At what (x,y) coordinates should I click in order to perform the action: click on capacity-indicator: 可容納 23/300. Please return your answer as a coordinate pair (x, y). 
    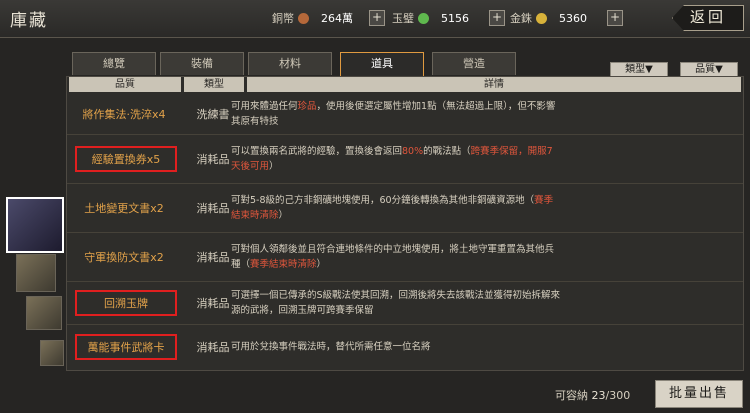
    Looking at the image, I should click on (592, 395).